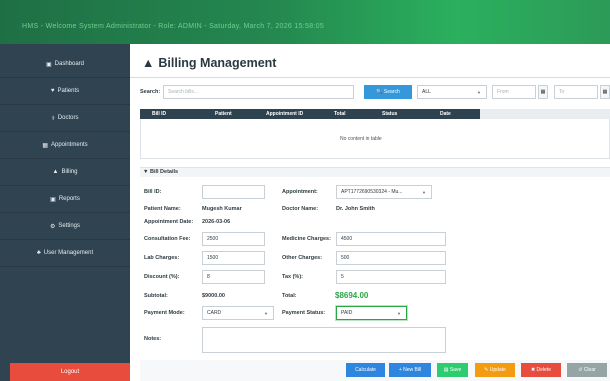 The width and height of the screenshot is (610, 381). Describe the element at coordinates (164, 313) in the screenshot. I see `payment-mode-label: Payment Mode:` at that location.